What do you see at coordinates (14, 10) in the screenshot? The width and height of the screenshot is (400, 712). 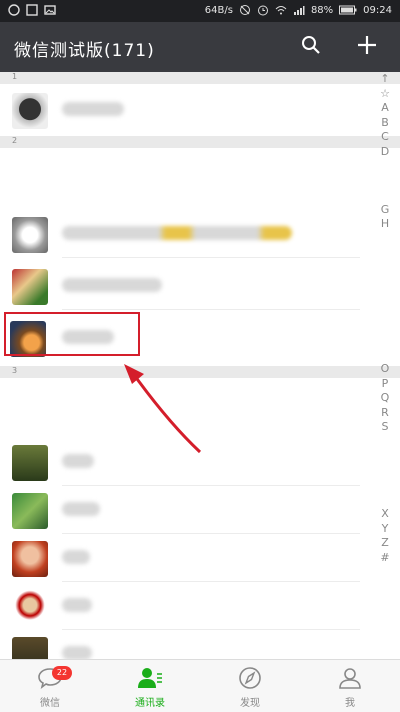 I see `wechat-notification-icon` at bounding box center [14, 10].